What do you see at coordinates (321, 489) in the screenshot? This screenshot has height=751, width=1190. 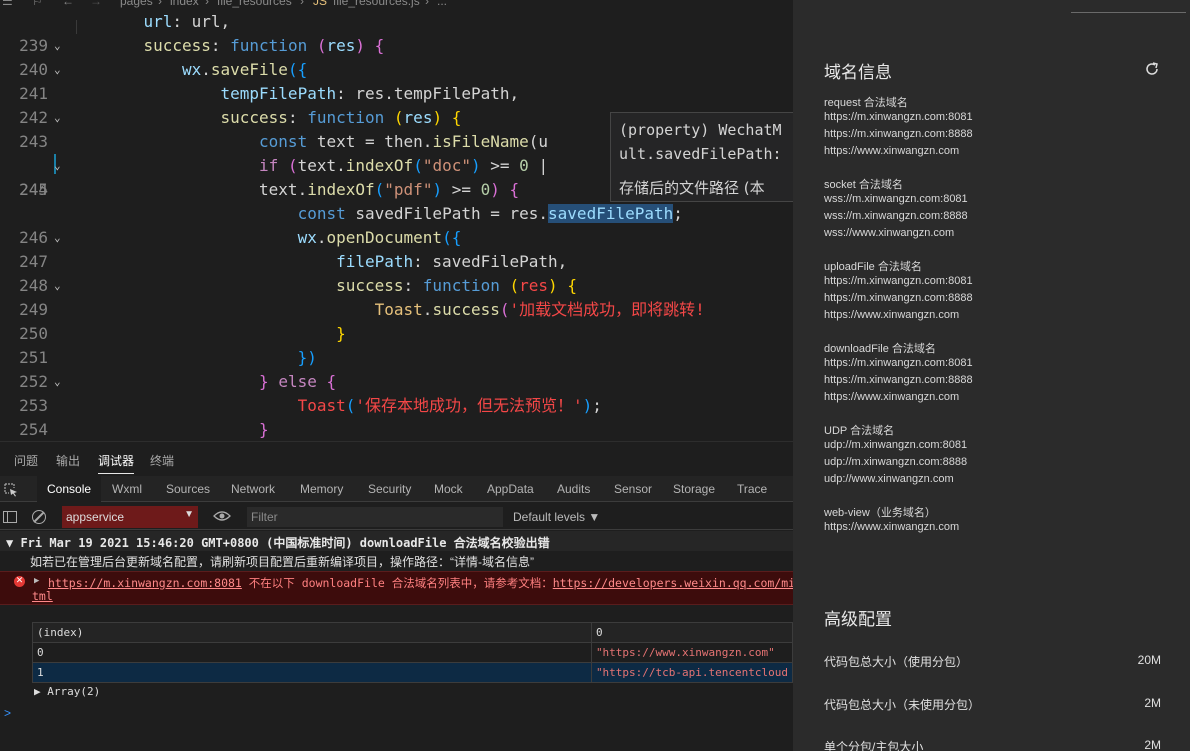 I see `tab-memory: Memory` at bounding box center [321, 489].